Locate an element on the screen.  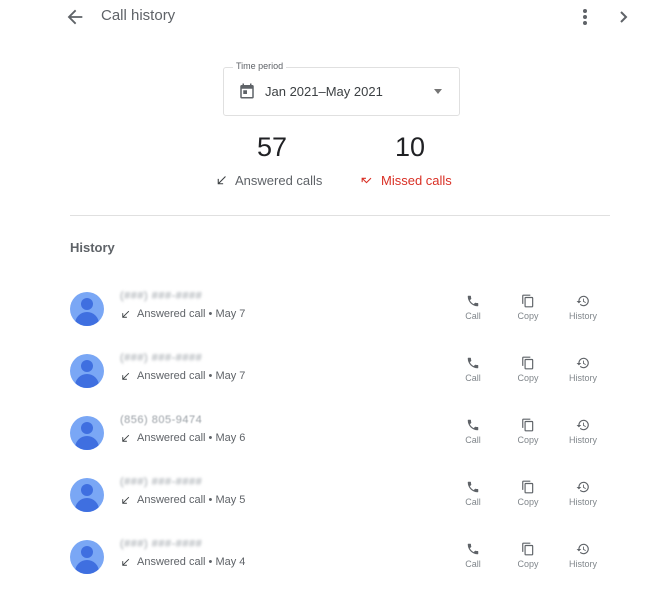
calendar-icon is located at coordinates (247, 91).